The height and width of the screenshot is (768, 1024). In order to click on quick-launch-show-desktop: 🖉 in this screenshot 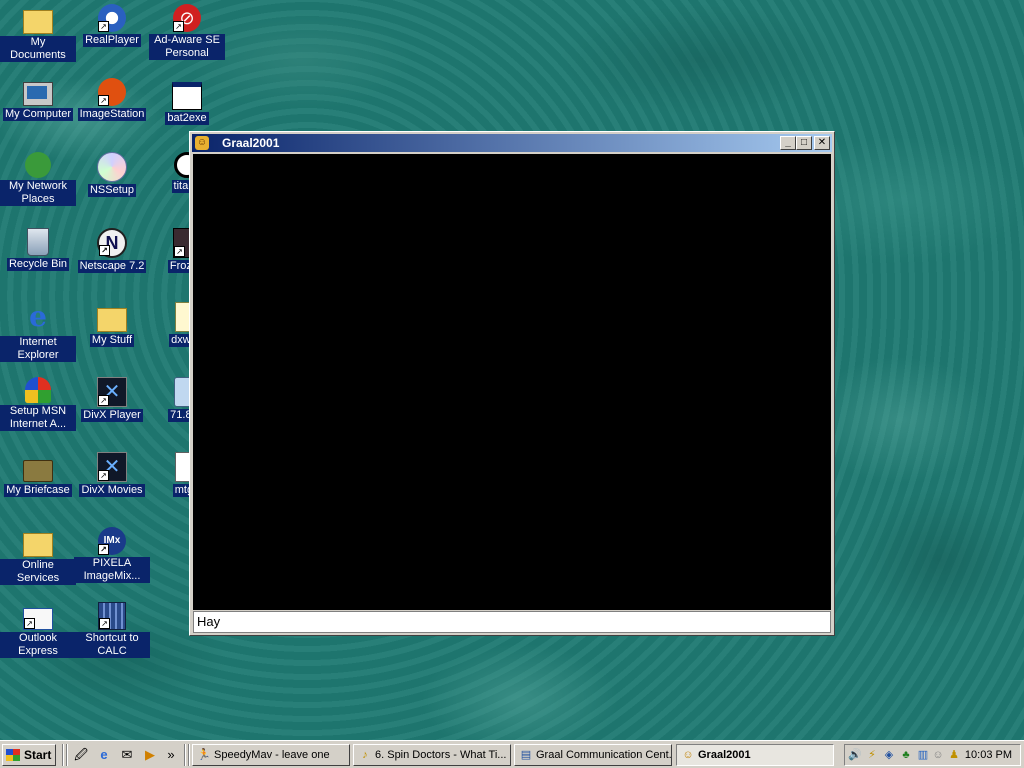, I will do `click(81, 755)`.